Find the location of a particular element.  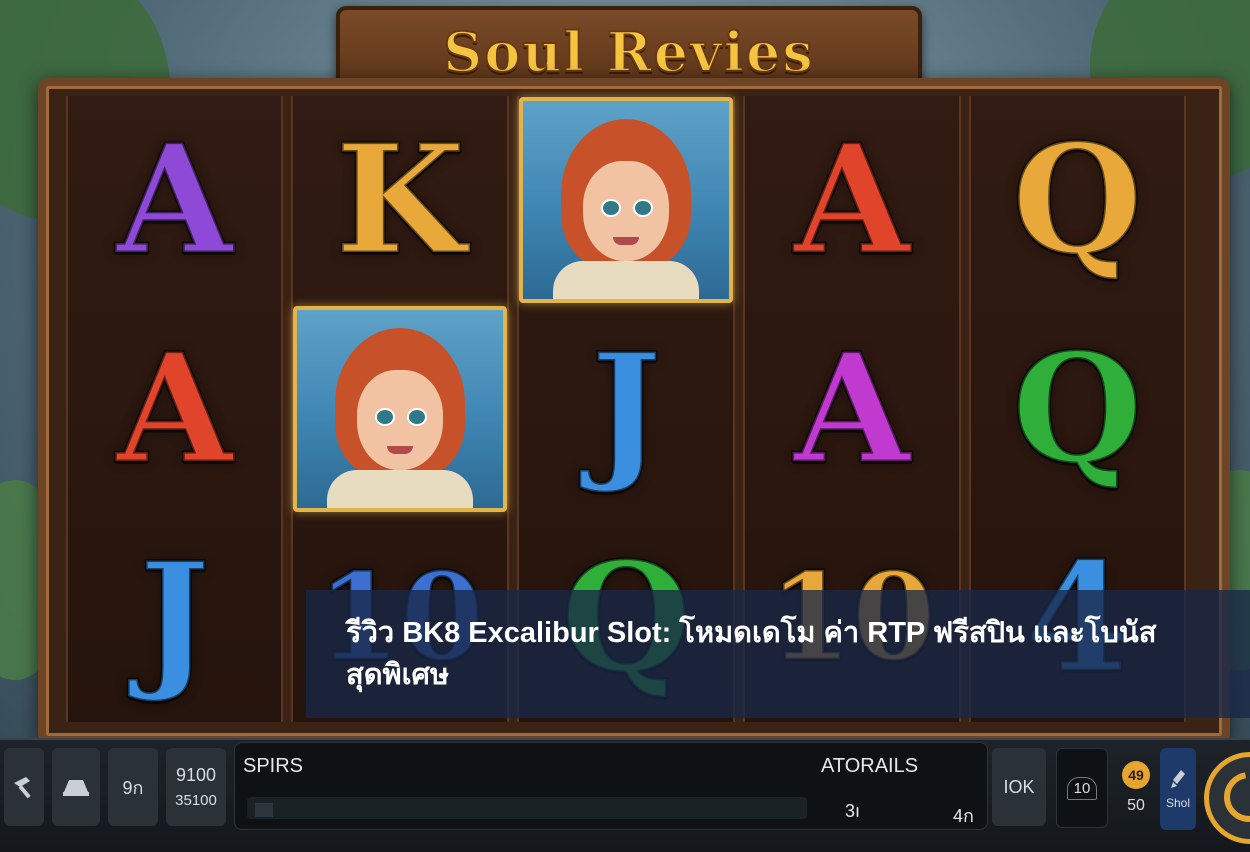

coin-sub-count: 50 is located at coordinates (1136, 805).